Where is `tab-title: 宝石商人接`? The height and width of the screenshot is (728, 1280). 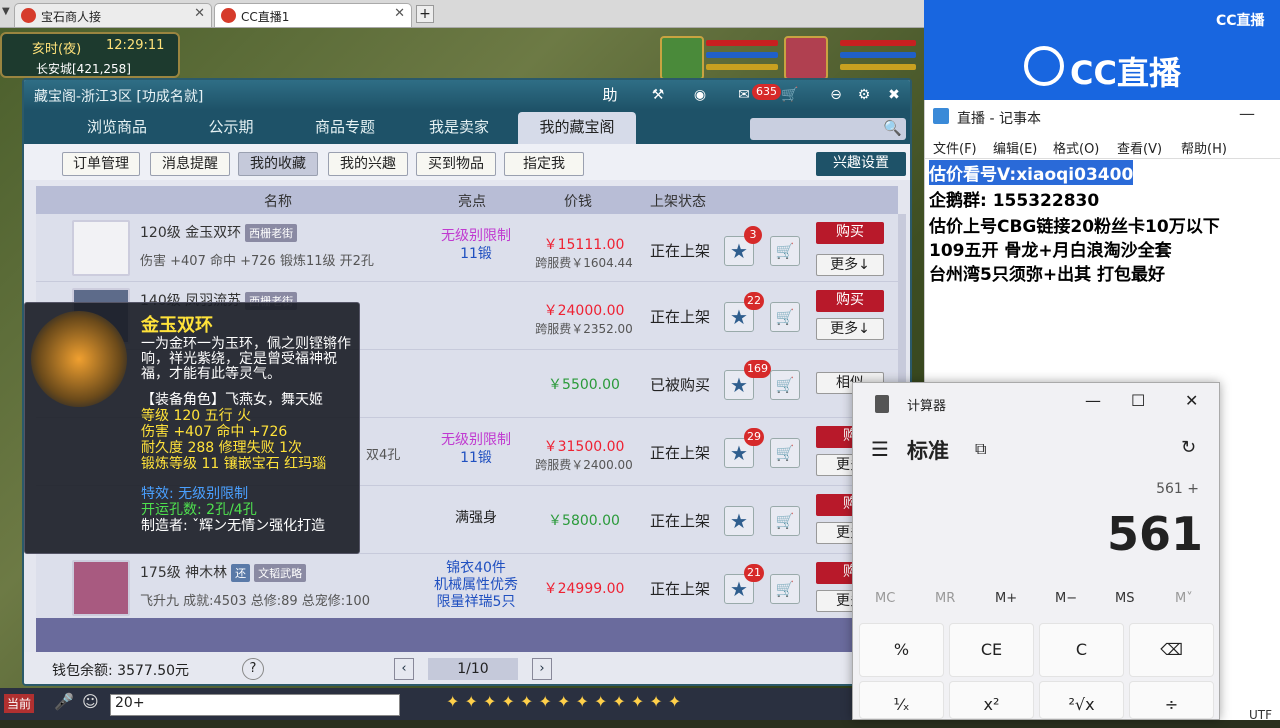
tab-title: 宝石商人接 is located at coordinates (71, 17).